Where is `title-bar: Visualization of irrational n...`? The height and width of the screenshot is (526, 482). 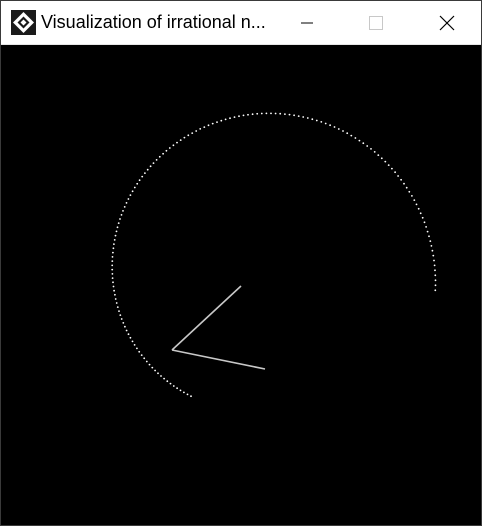 title-bar: Visualization of irrational n... is located at coordinates (241, 22).